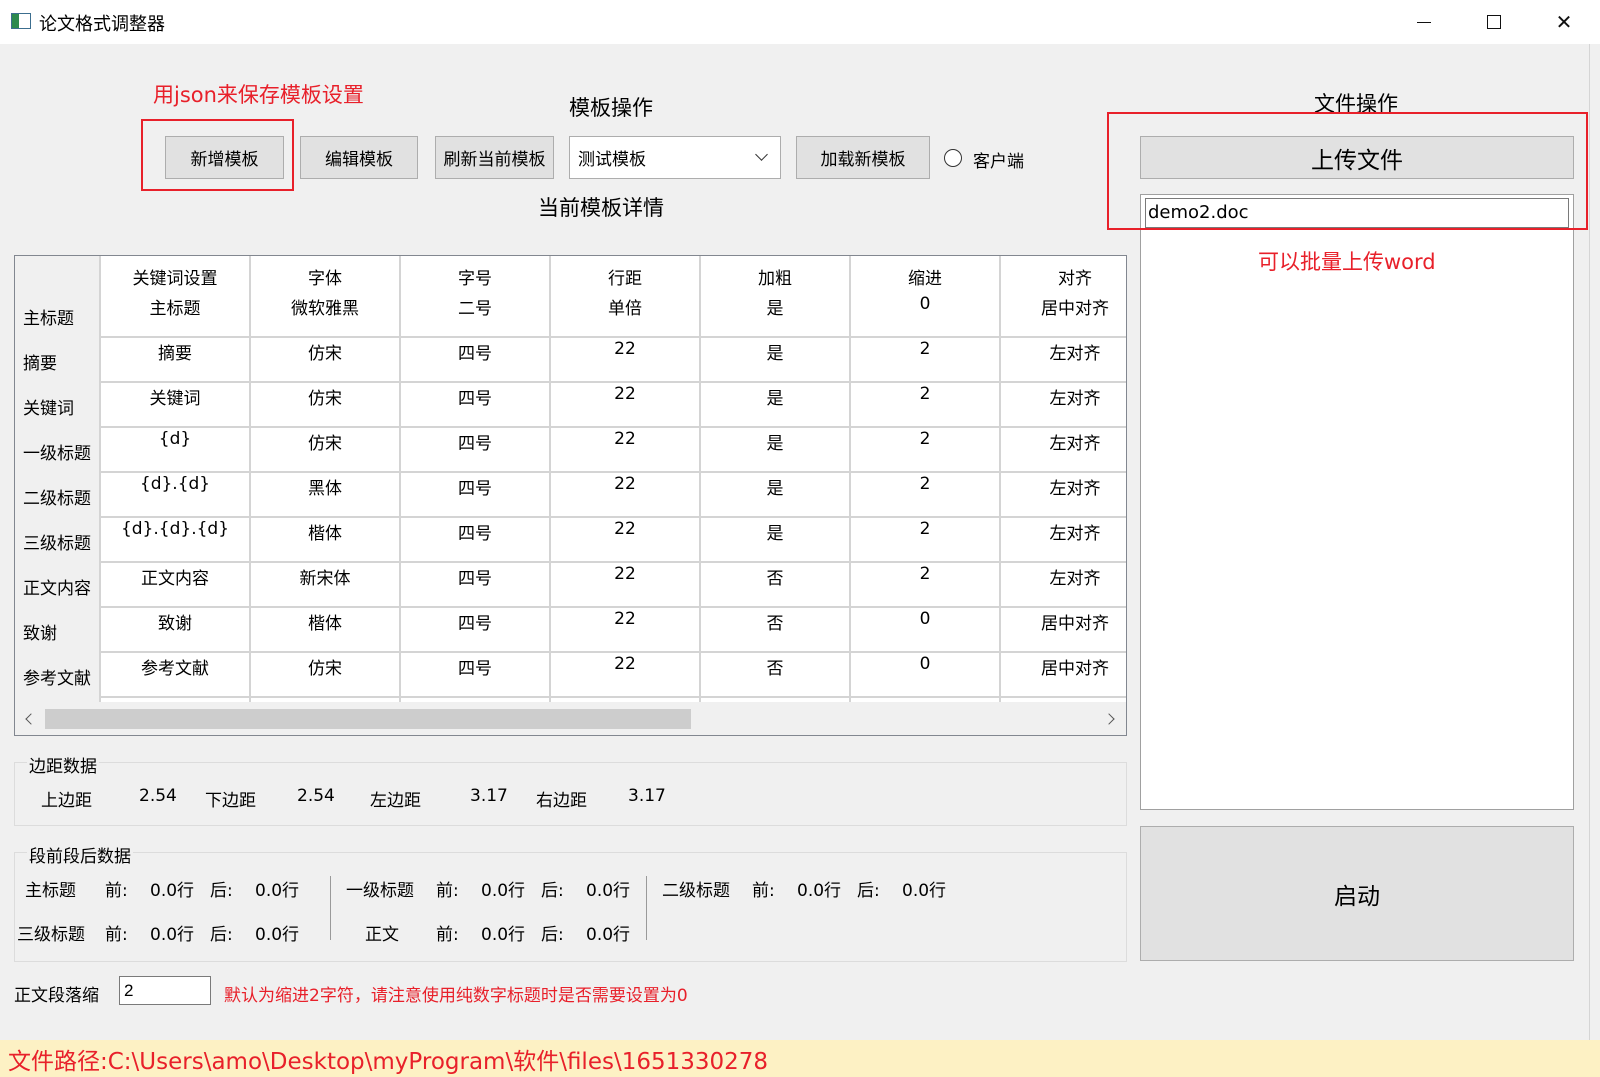 Image resolution: width=1600 pixels, height=1077 pixels. Describe the element at coordinates (359, 157) in the screenshot. I see `edit-template-button: 编辑模板` at that location.